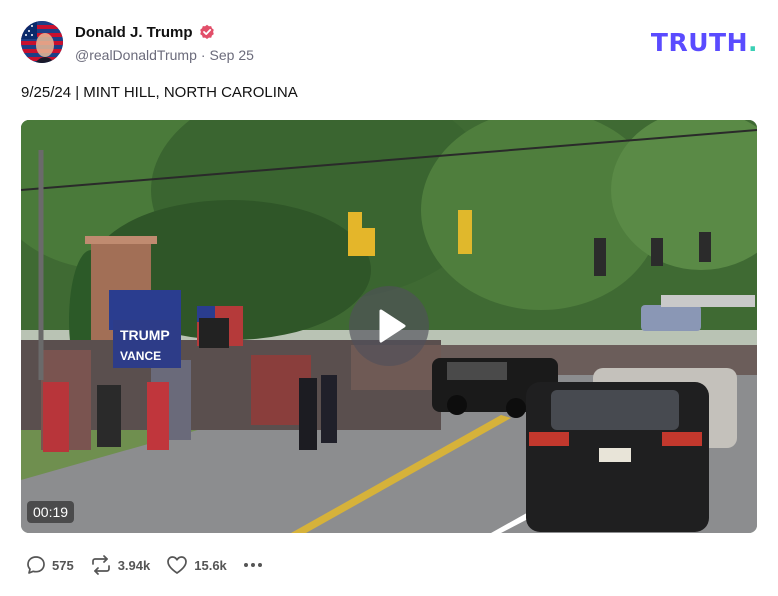 The width and height of the screenshot is (778, 596). I want to click on display-name: Donald J. Trump, so click(134, 32).